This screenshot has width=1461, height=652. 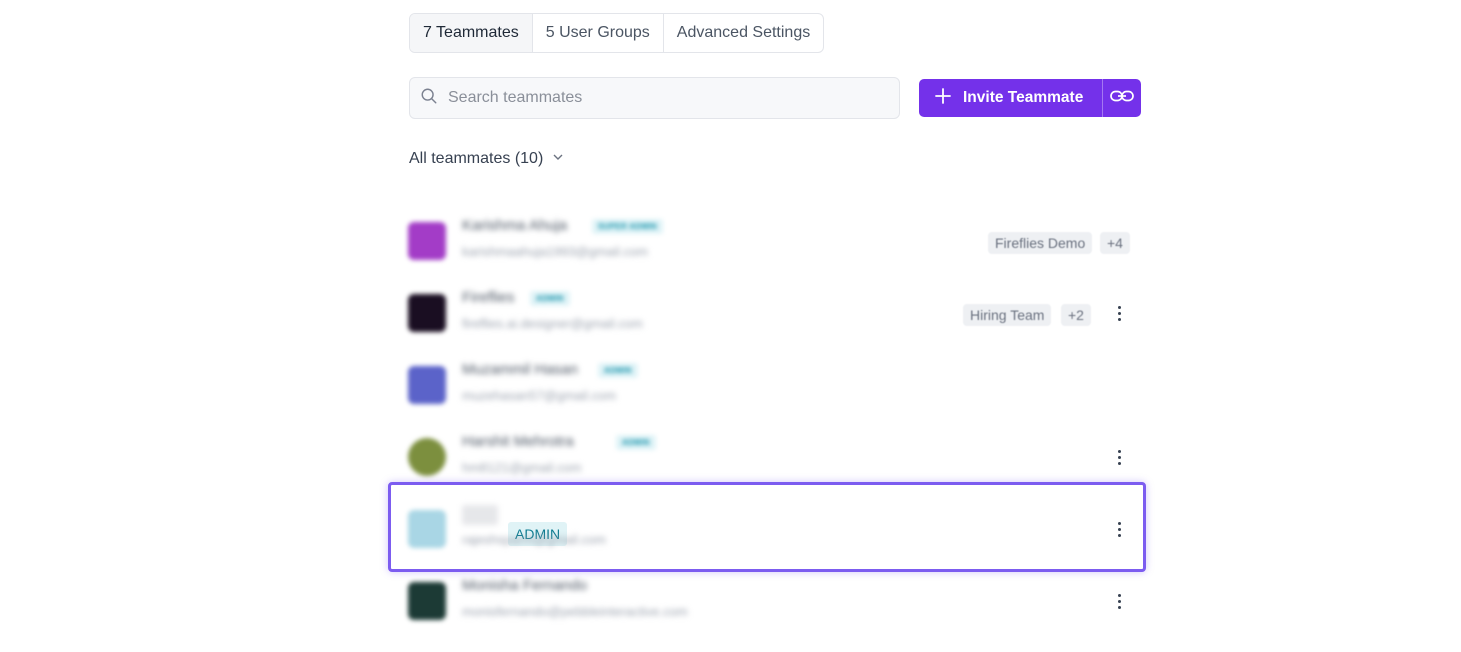 I want to click on teammates-filter-dropdown: All teammates (10), so click(x=486, y=159).